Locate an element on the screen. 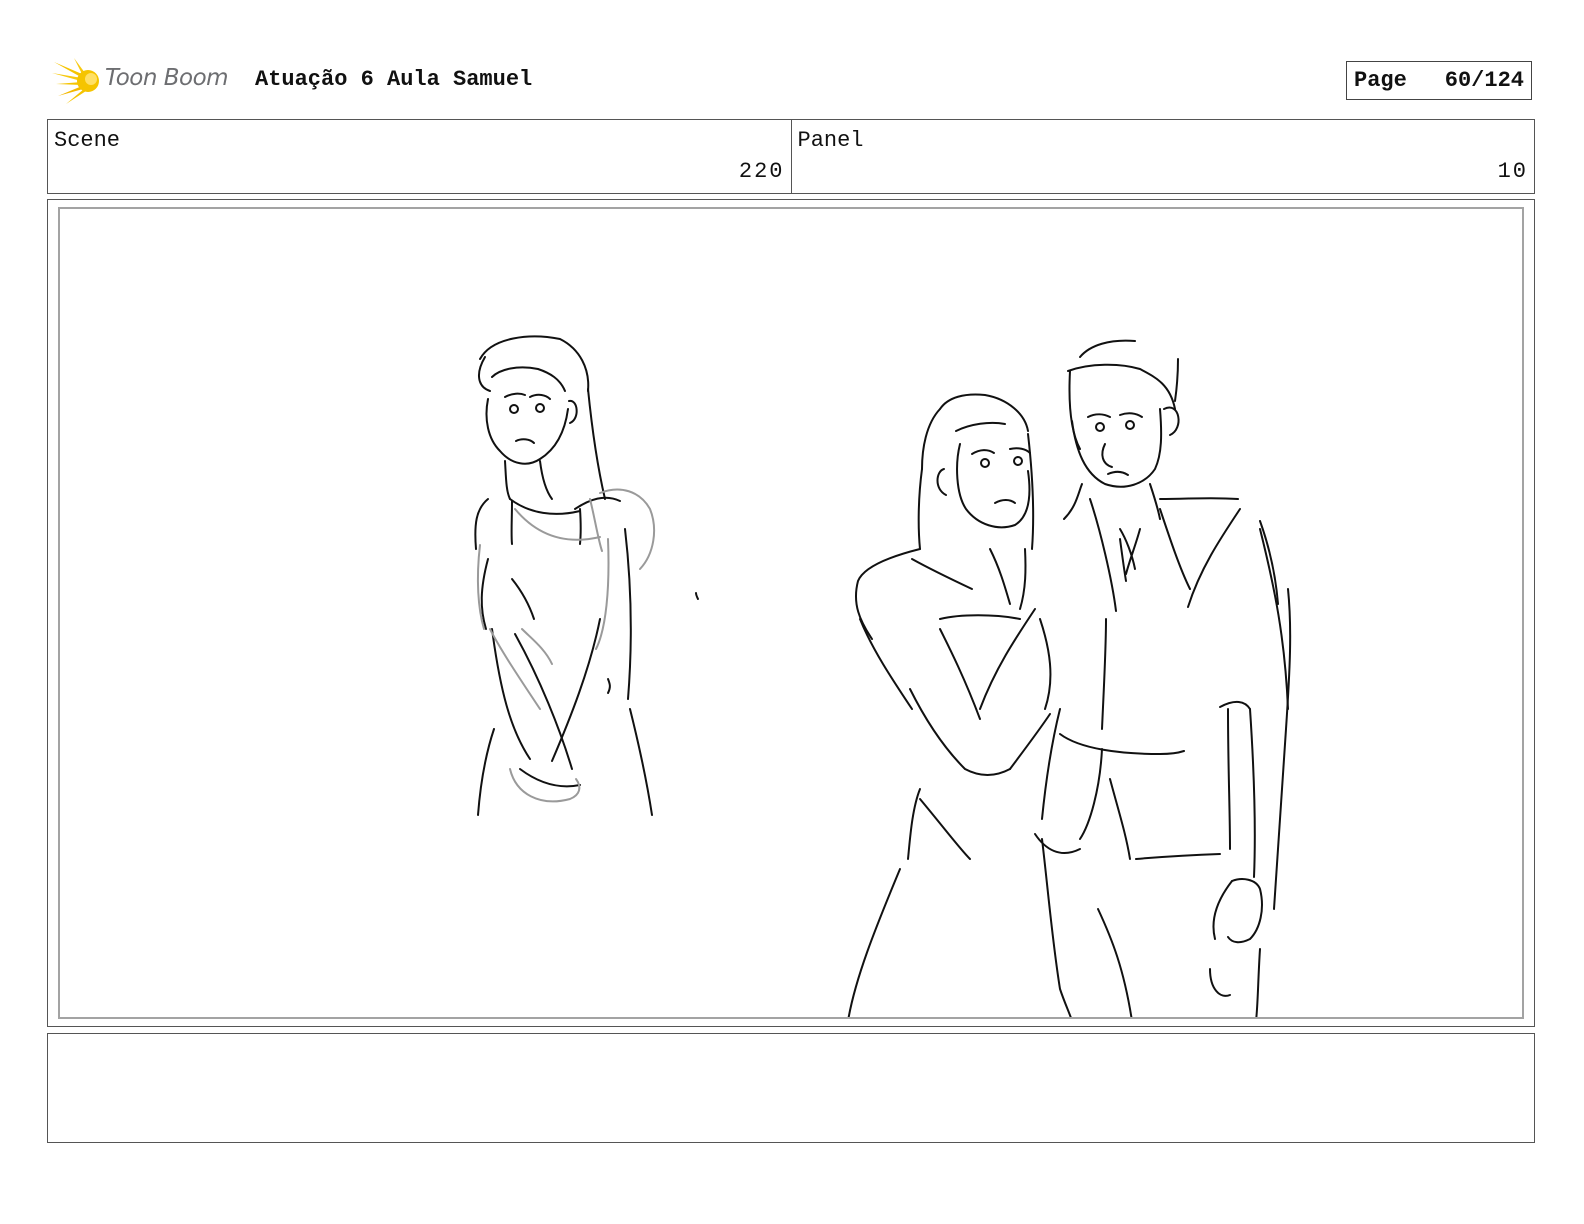 The height and width of the screenshot is (1224, 1584). toon-boom-logo: Toon Boom is located at coordinates (147, 81).